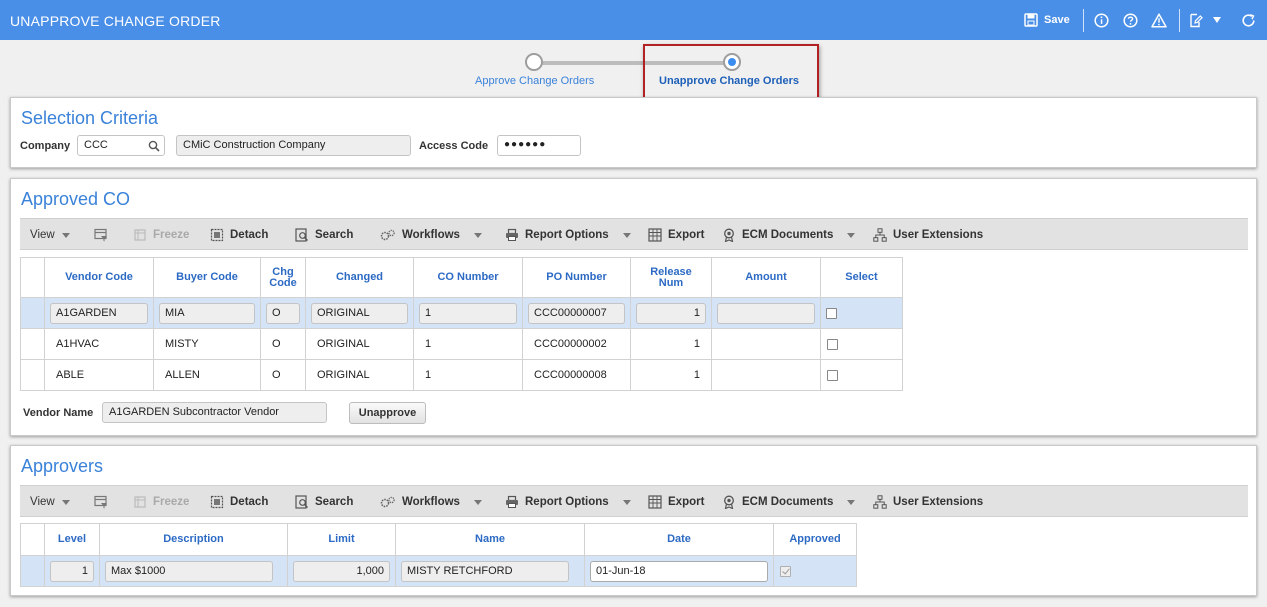 Image resolution: width=1267 pixels, height=607 pixels. What do you see at coordinates (341, 539) in the screenshot?
I see `column-header: Limit` at bounding box center [341, 539].